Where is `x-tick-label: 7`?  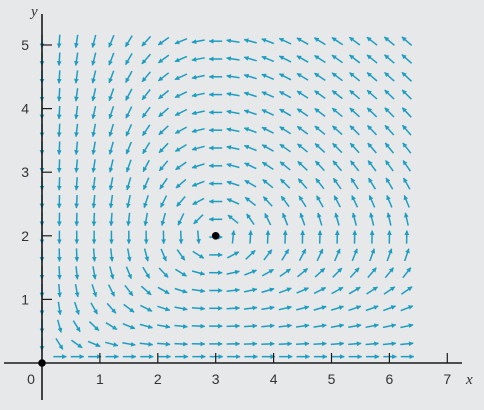 x-tick-label: 7 is located at coordinates (447, 379).